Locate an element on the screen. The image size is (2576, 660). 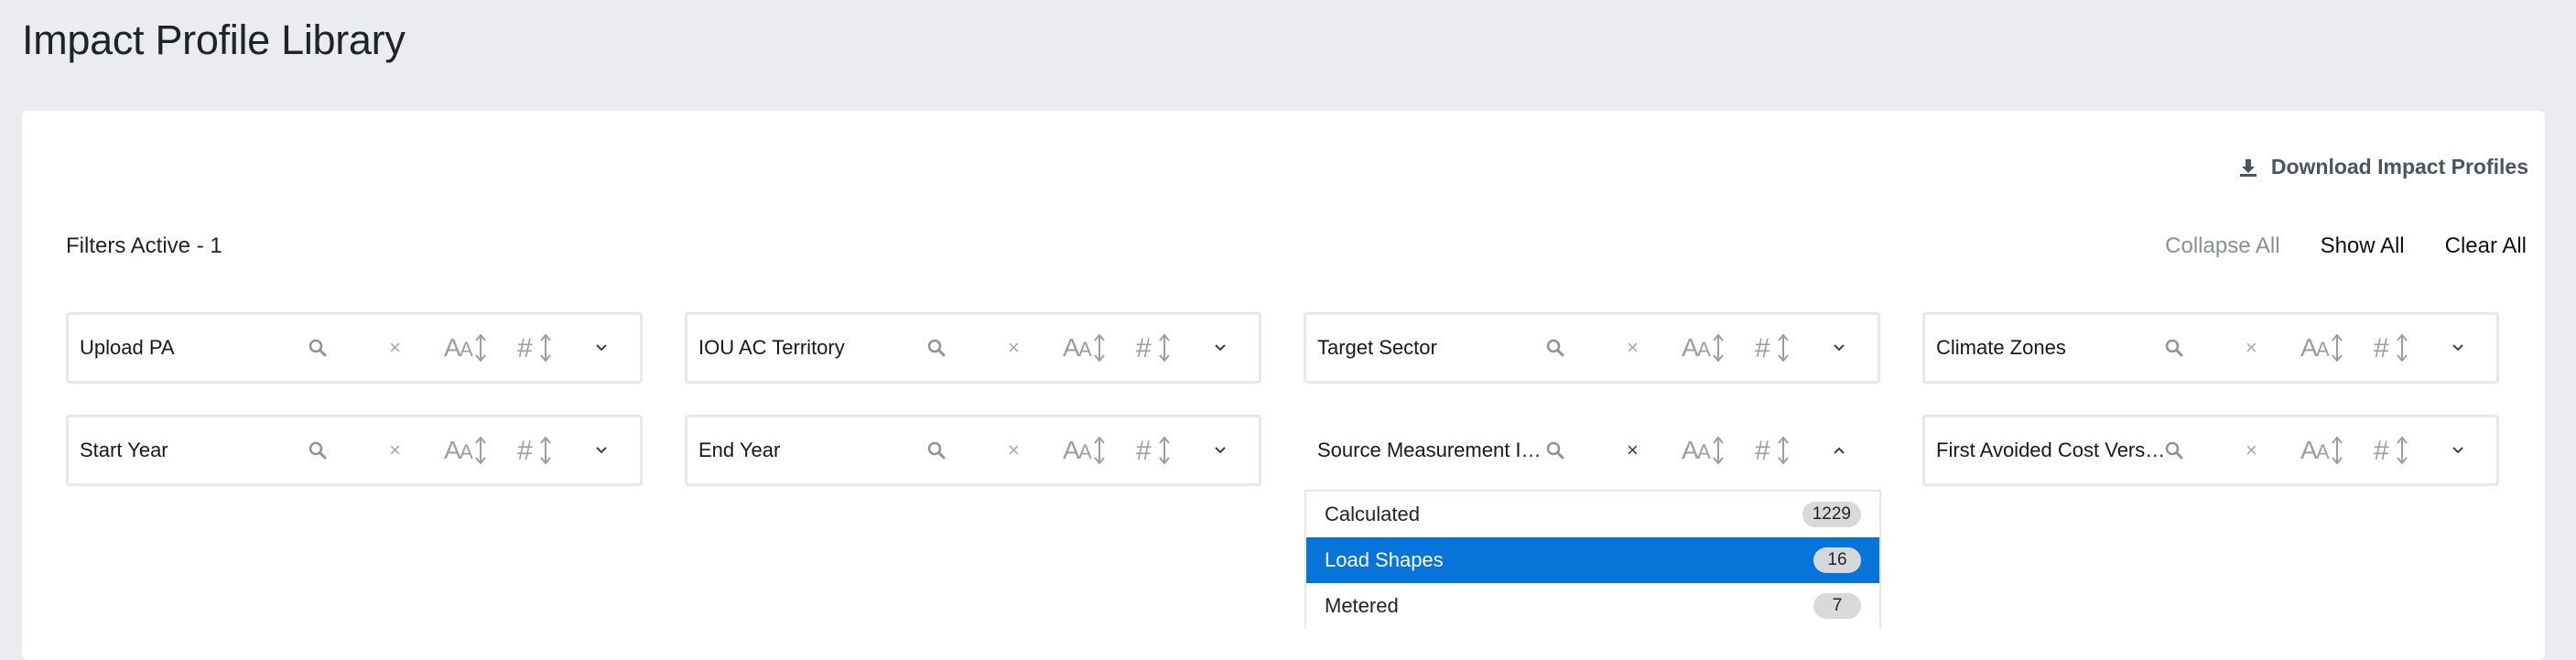
chevron-up-icon is located at coordinates (1839, 451).